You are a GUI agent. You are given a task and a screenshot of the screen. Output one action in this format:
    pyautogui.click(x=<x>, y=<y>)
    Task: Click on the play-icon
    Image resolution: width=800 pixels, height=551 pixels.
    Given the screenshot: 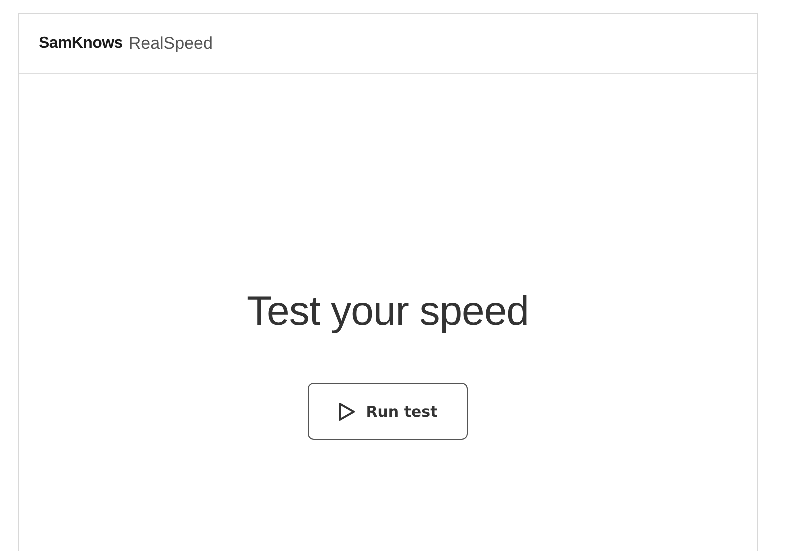 What is the action you would take?
    pyautogui.click(x=347, y=412)
    